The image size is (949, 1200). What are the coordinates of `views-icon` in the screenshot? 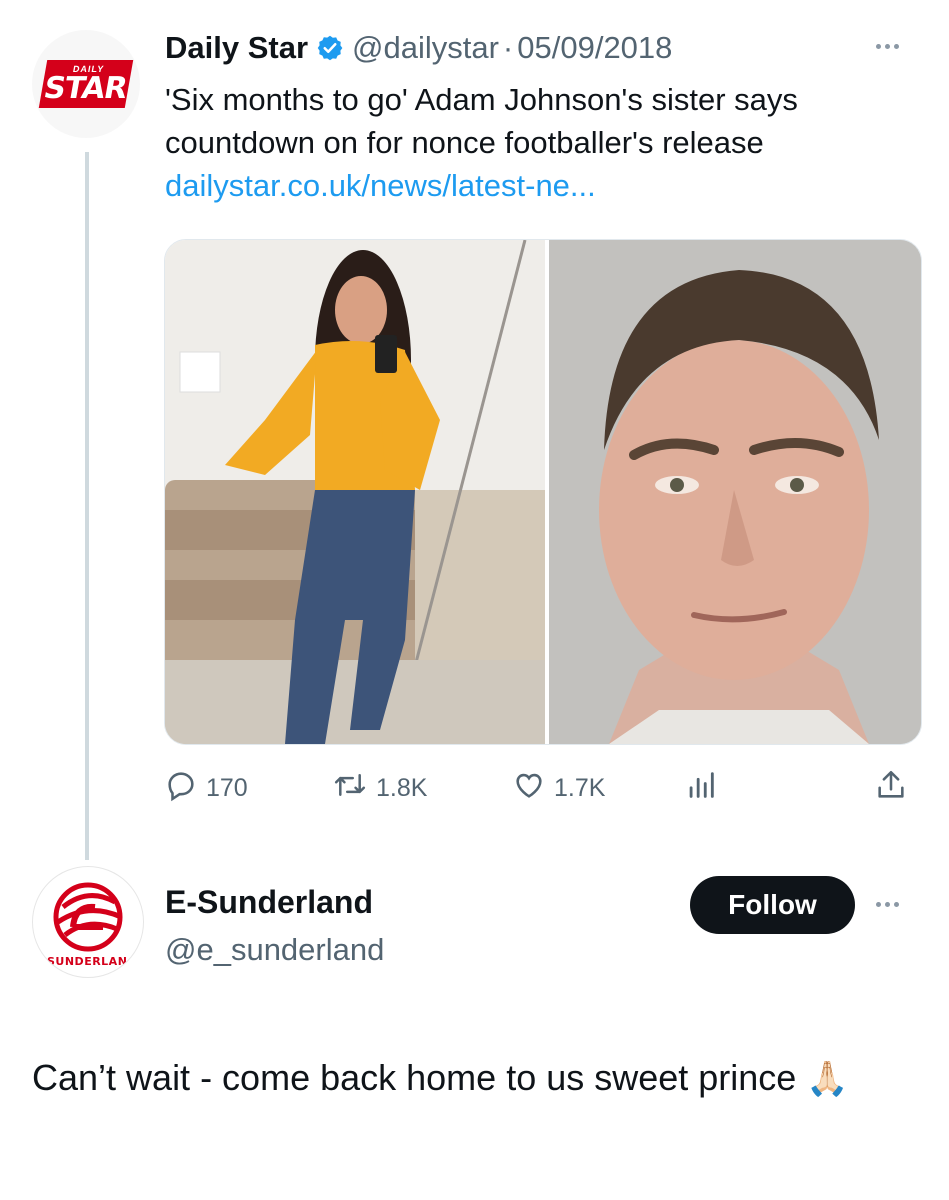 It's located at (701, 788).